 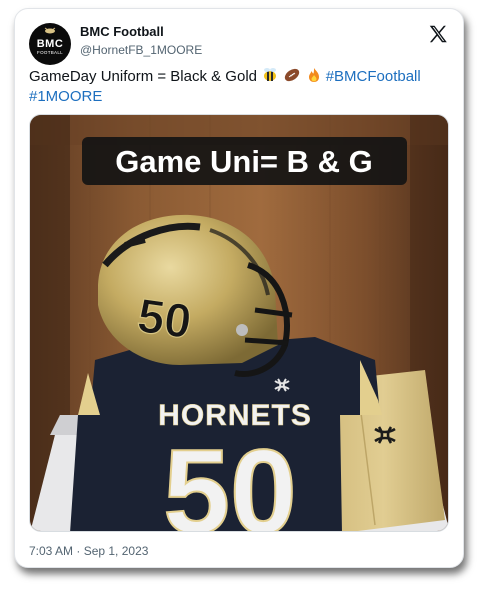 What do you see at coordinates (292, 75) in the screenshot?
I see `football-icon` at bounding box center [292, 75].